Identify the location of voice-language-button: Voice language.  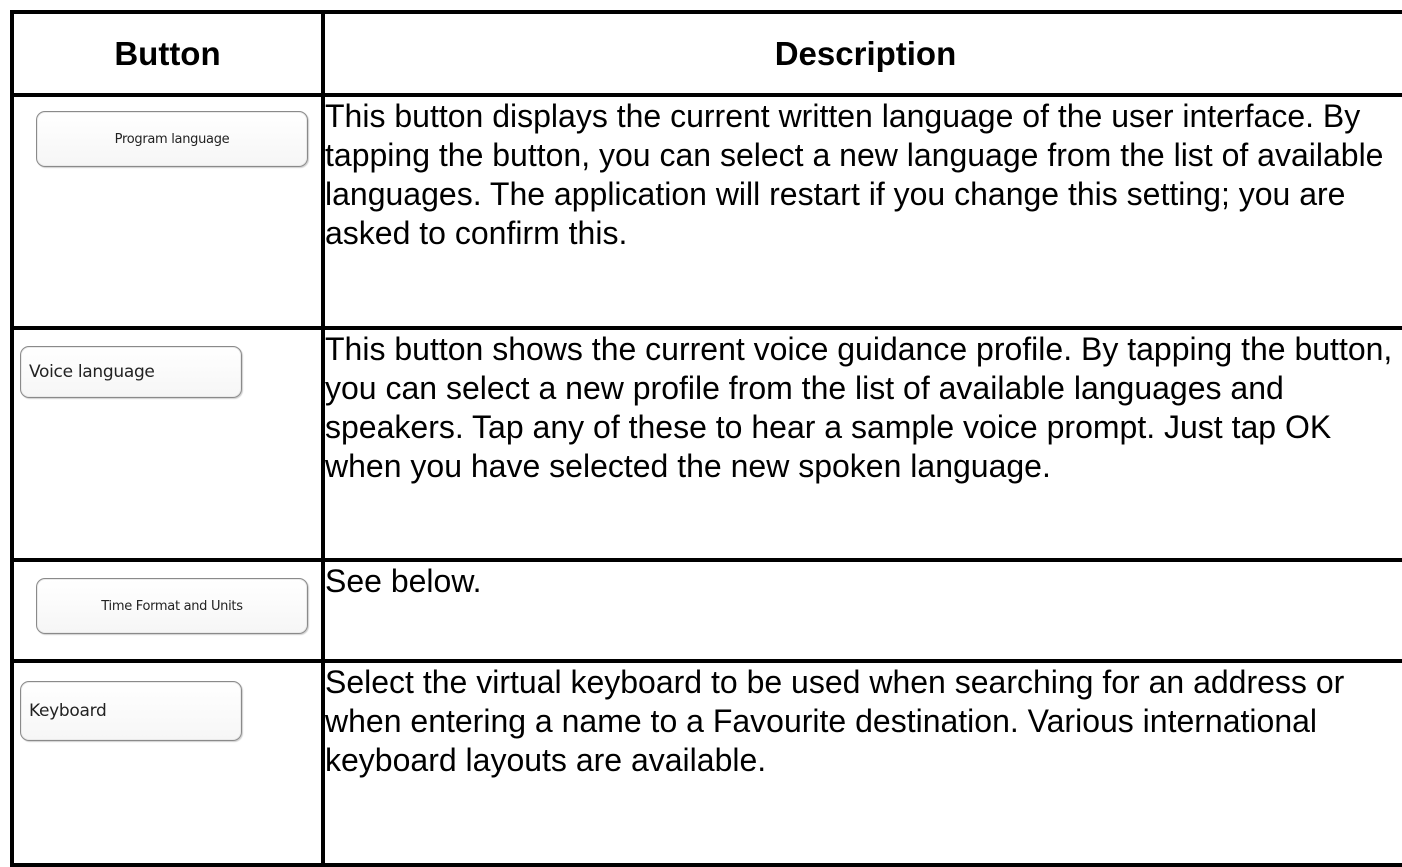
(131, 372).